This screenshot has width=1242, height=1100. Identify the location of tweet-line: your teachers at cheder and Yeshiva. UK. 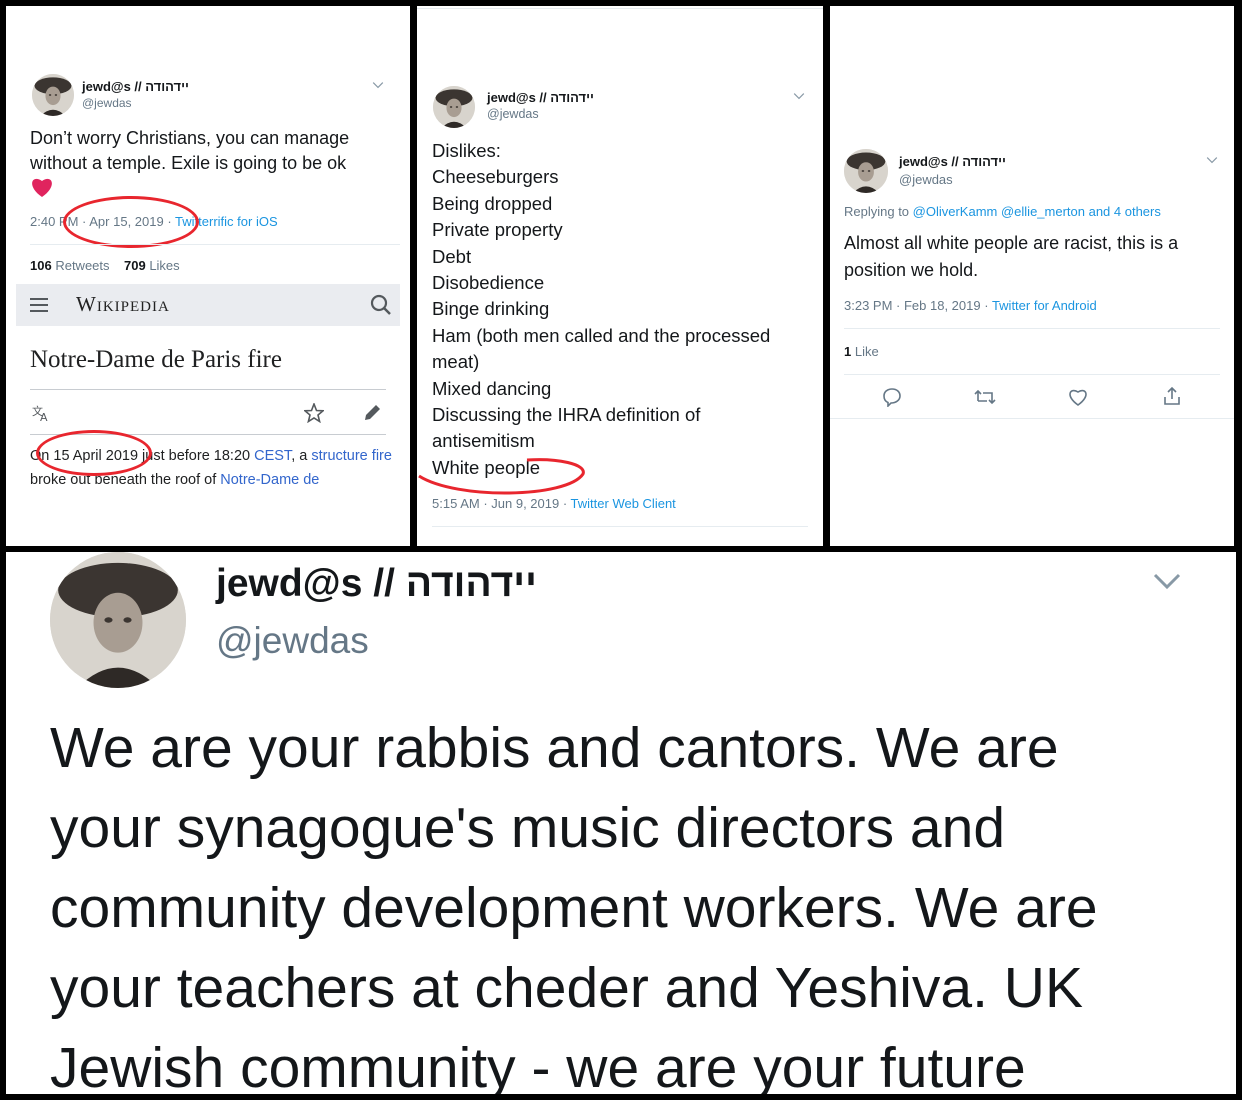
(566, 988).